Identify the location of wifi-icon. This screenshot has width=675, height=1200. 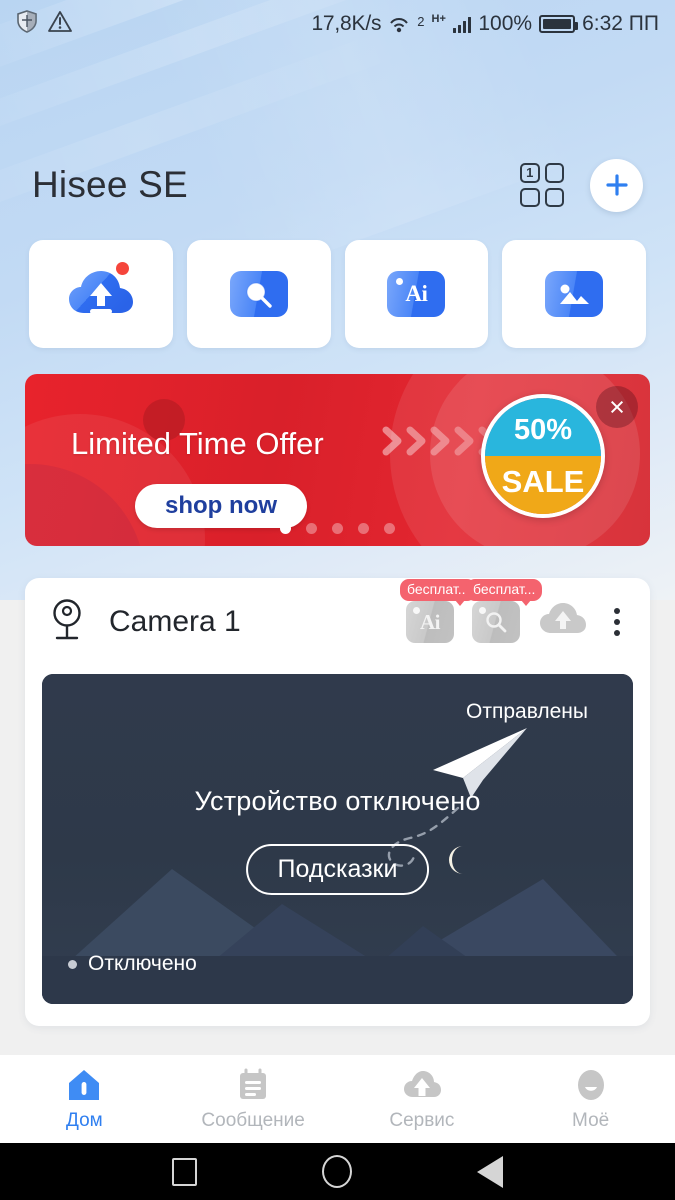
(399, 24).